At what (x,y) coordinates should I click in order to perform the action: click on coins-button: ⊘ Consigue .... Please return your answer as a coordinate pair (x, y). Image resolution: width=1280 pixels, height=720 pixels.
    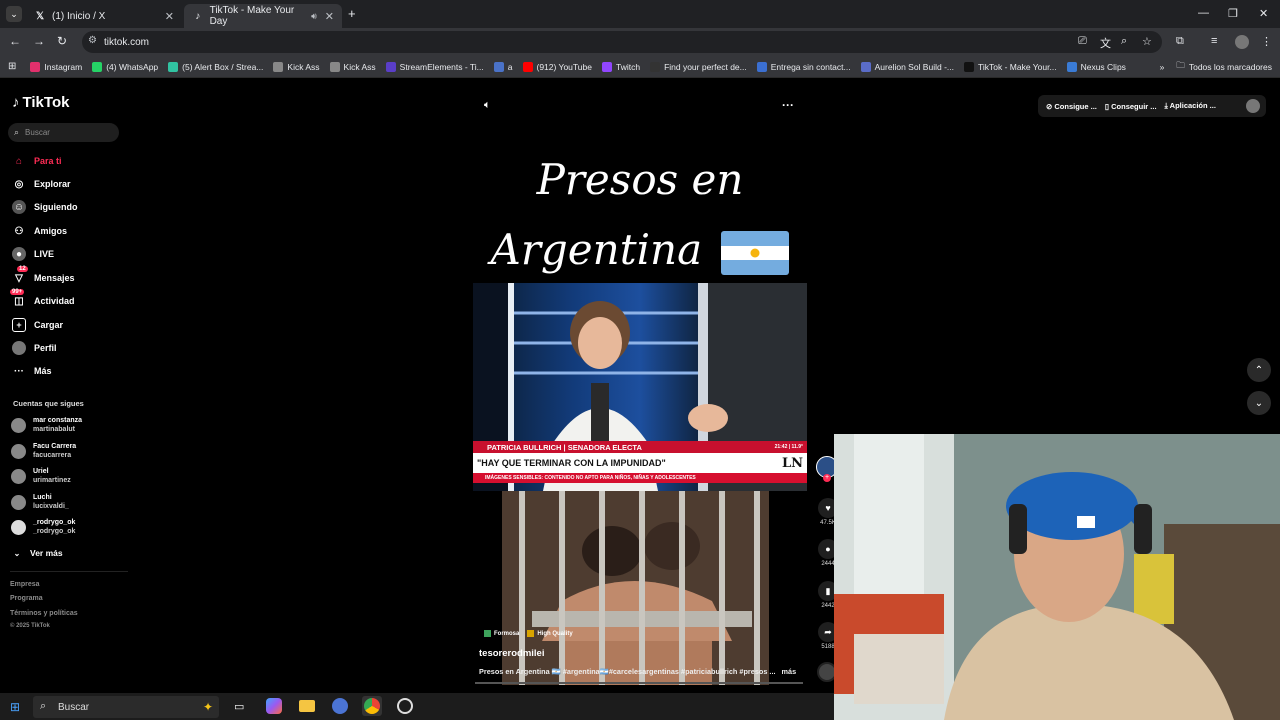
    Looking at the image, I should click on (1071, 106).